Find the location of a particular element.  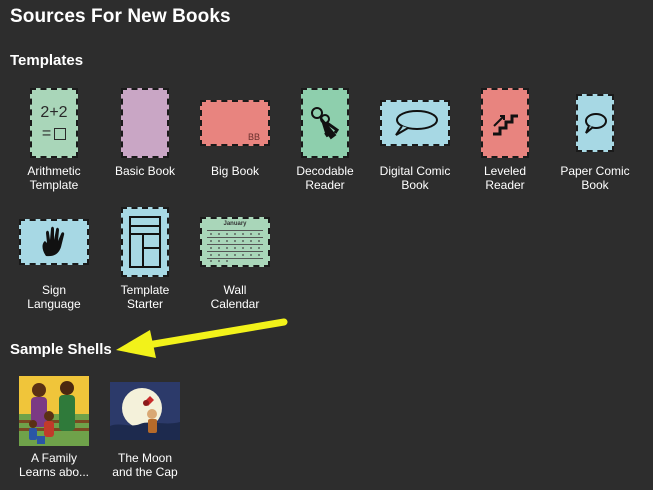

template-wall-calendar: January Wall Calendar is located at coordinates (235, 258).